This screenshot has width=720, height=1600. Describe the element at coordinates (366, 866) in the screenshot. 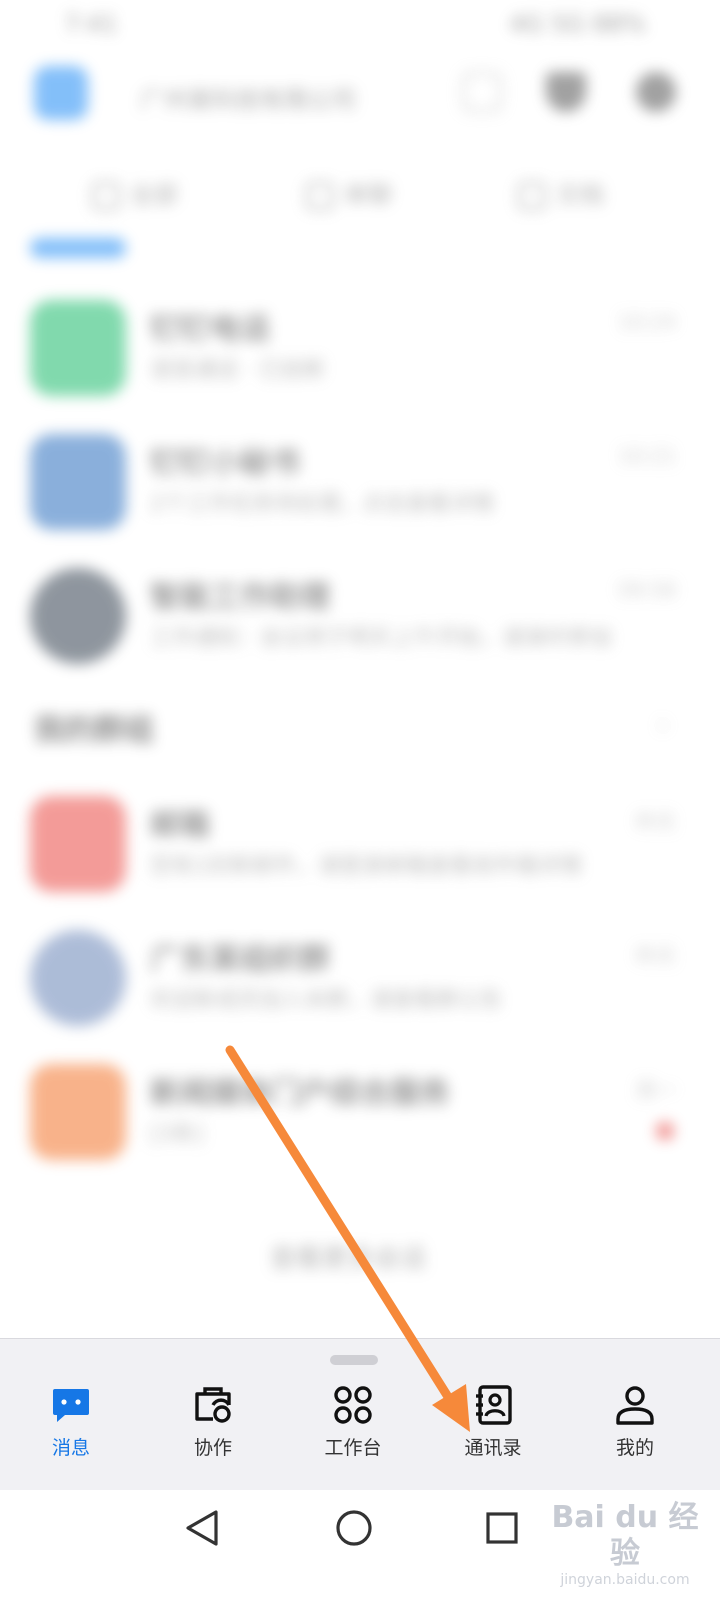

I see `chat-preview: 您有1封新邮件，请登录邮箱查看收件箱详情` at that location.